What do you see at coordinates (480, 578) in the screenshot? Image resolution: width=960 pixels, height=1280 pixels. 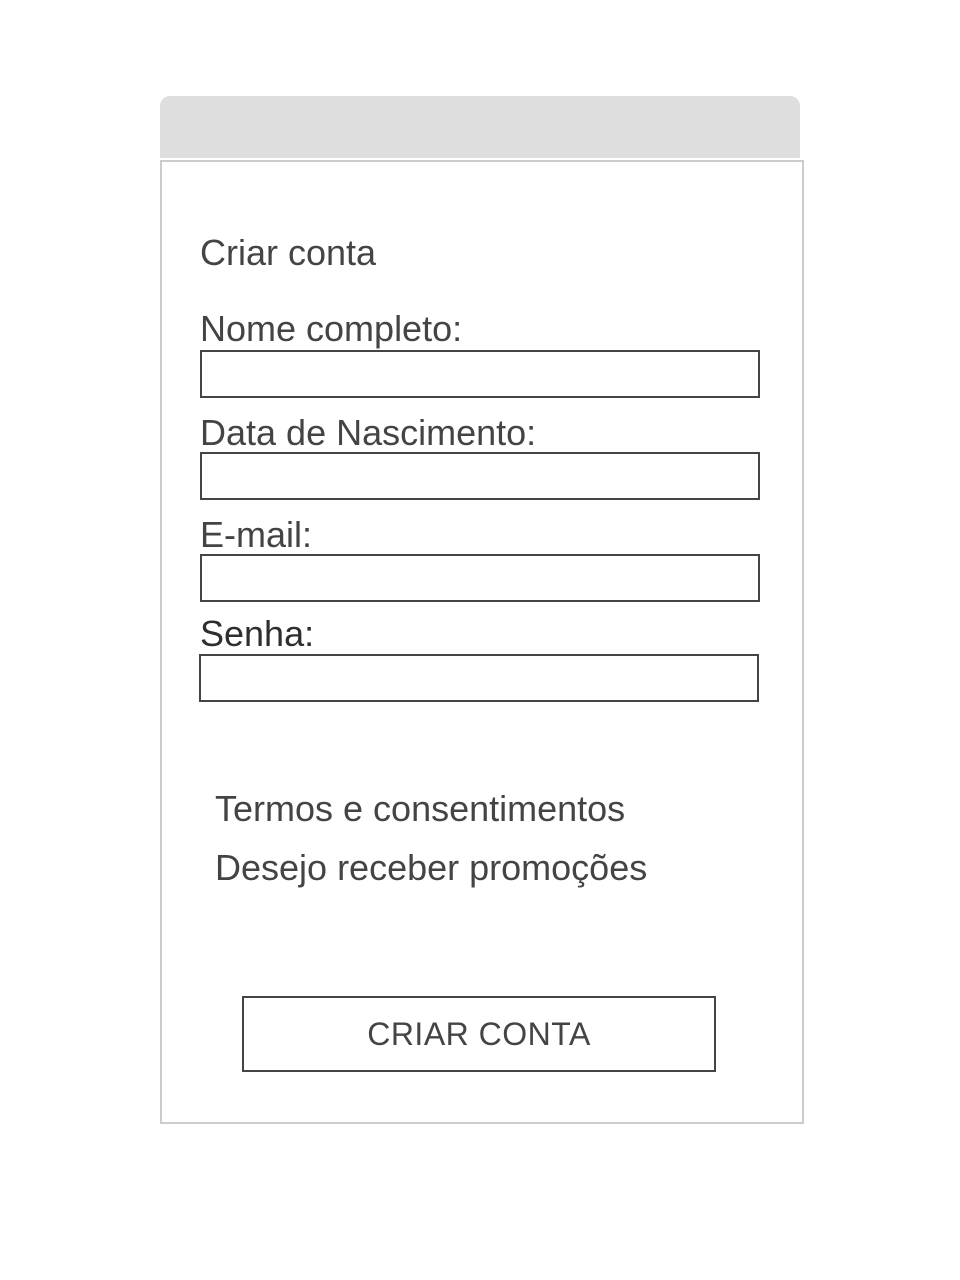 I see `email-input` at bounding box center [480, 578].